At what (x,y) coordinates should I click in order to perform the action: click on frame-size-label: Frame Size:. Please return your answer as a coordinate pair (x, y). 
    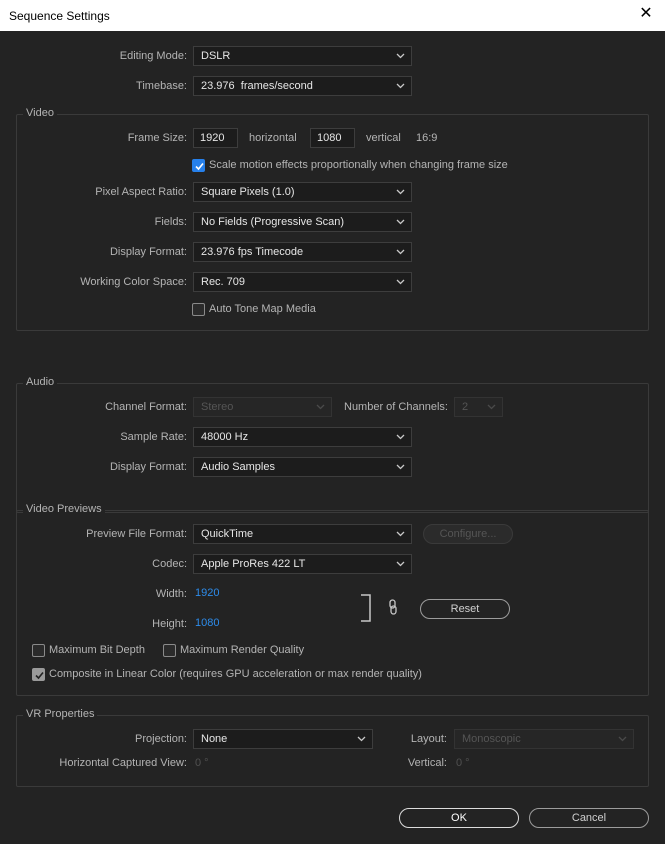
    Looking at the image, I should click on (157, 138).